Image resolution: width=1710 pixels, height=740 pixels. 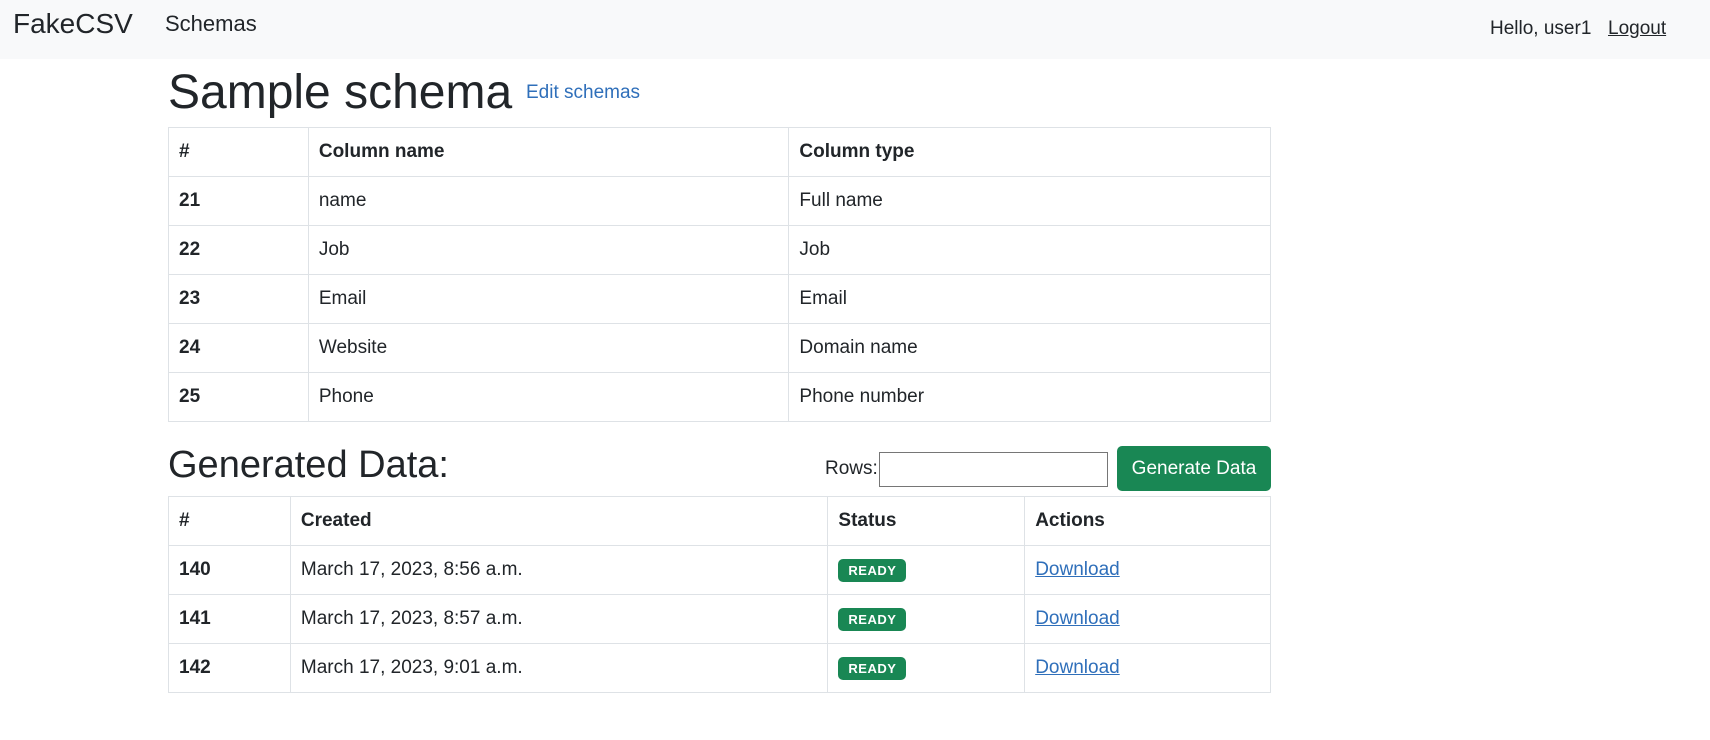 What do you see at coordinates (1029, 250) in the screenshot?
I see `row-column-type: Job` at bounding box center [1029, 250].